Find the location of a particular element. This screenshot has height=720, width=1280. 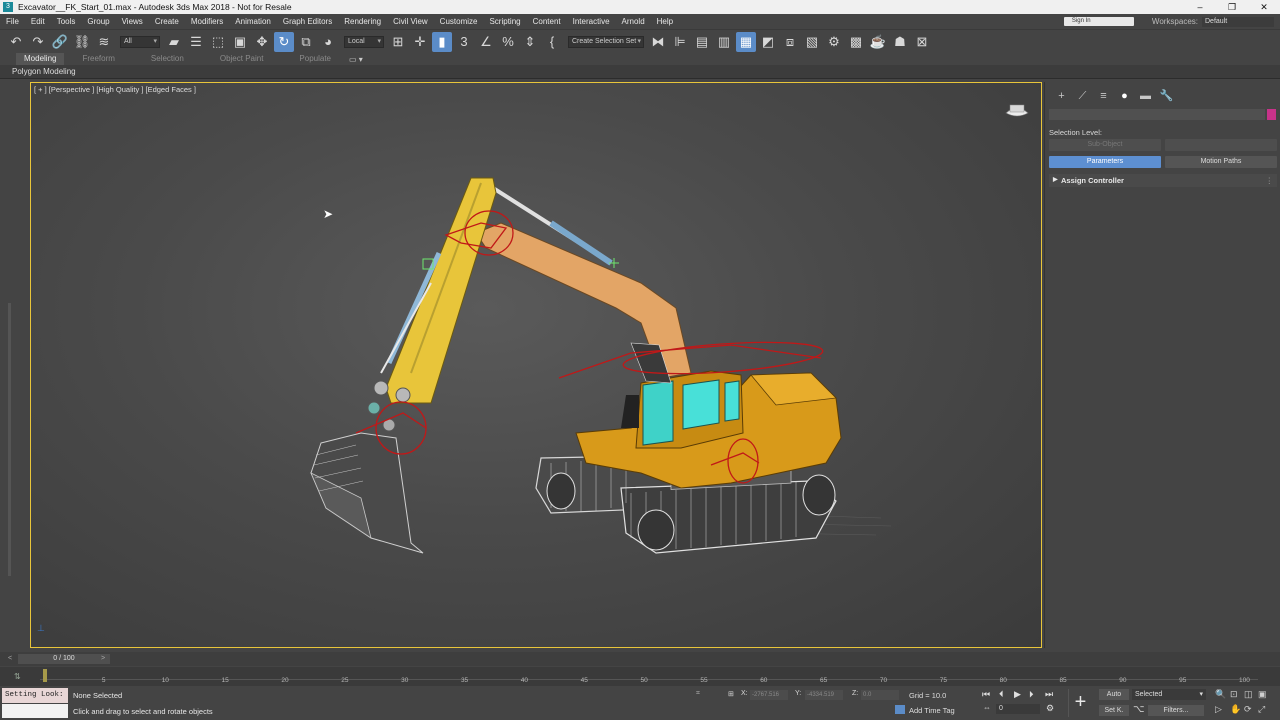

set-key-icon: + is located at coordinates (1080, 703).